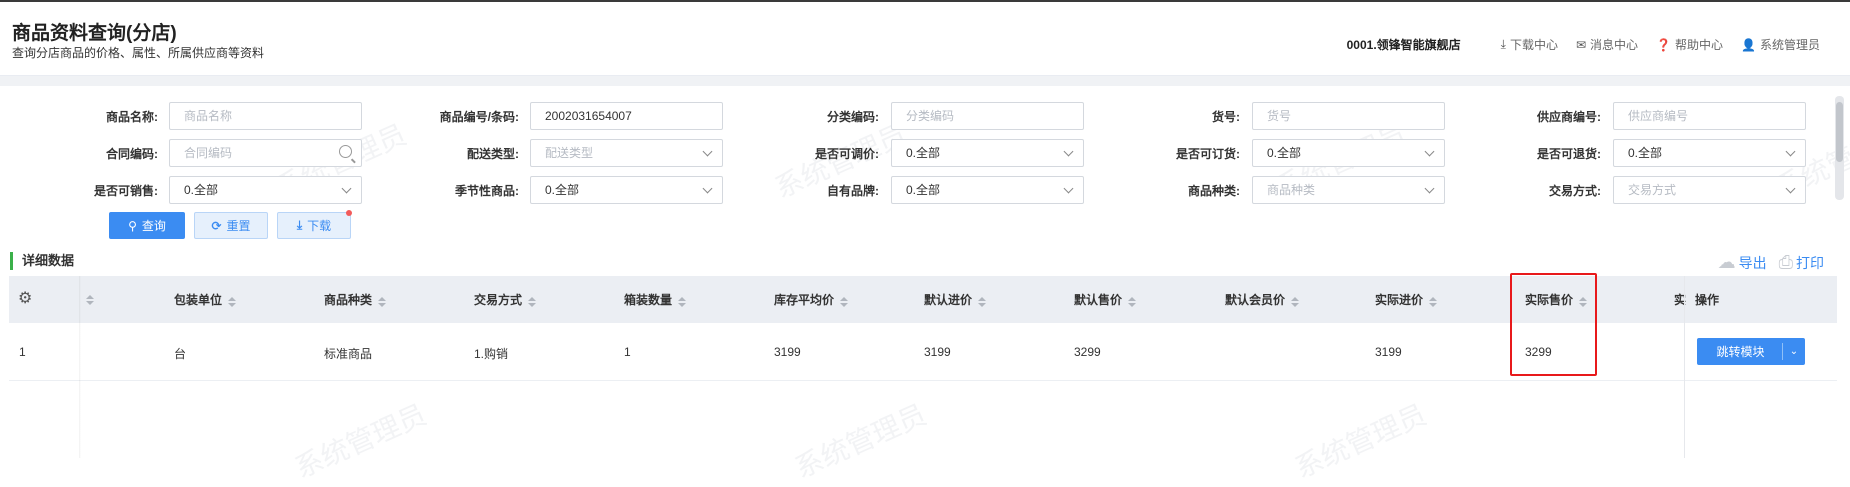 The width and height of the screenshot is (1850, 487). I want to click on trade-mode-select: 交易方式, so click(1709, 190).